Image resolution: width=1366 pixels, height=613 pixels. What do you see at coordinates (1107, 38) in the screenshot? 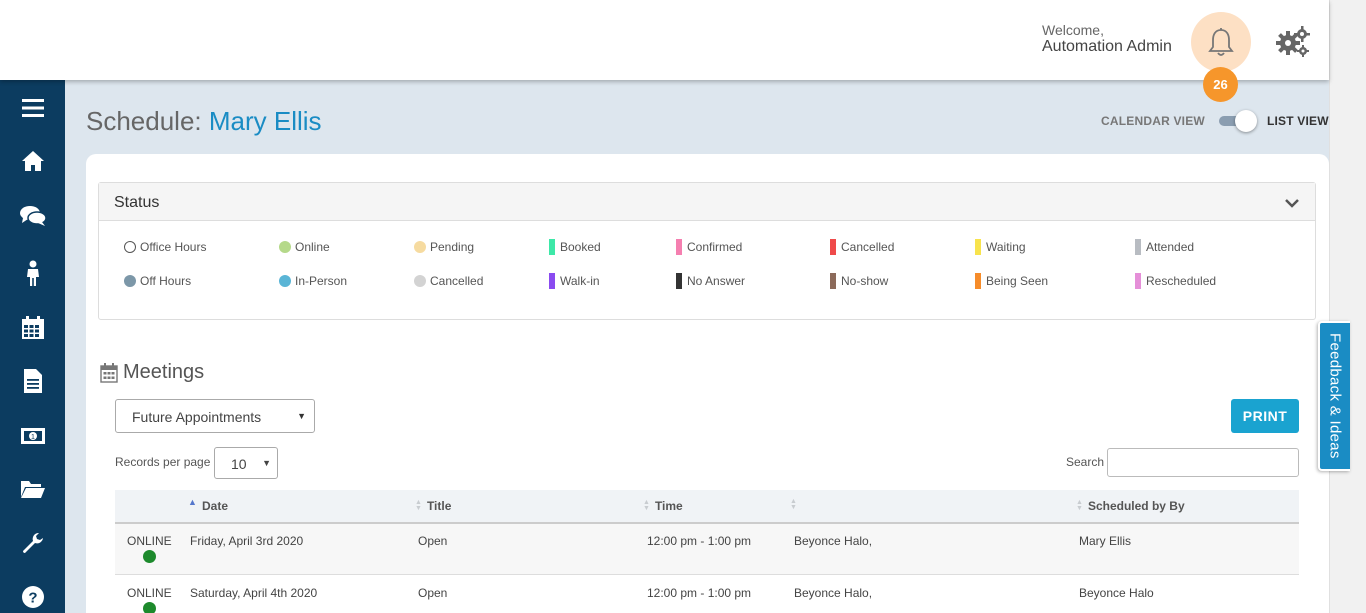
I see `welcome-block: Welcome, Automation Admin` at bounding box center [1107, 38].